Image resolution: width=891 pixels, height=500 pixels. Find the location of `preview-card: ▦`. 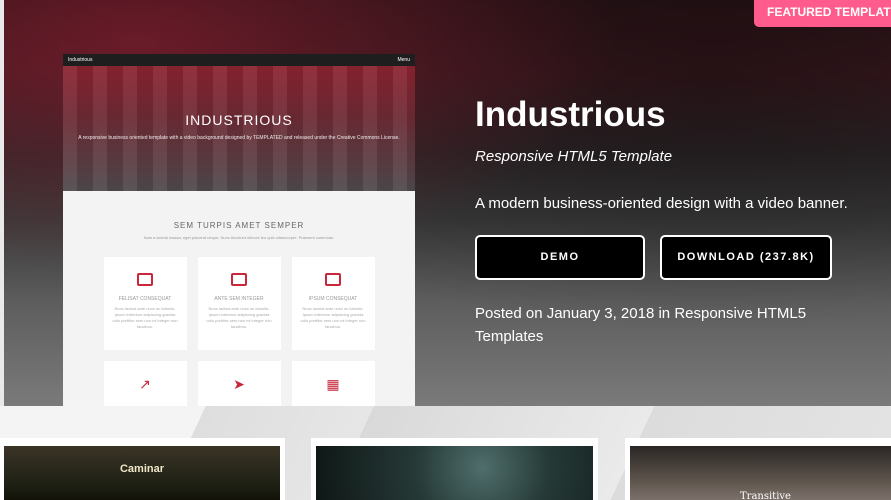

preview-card: ▦ is located at coordinates (333, 383).